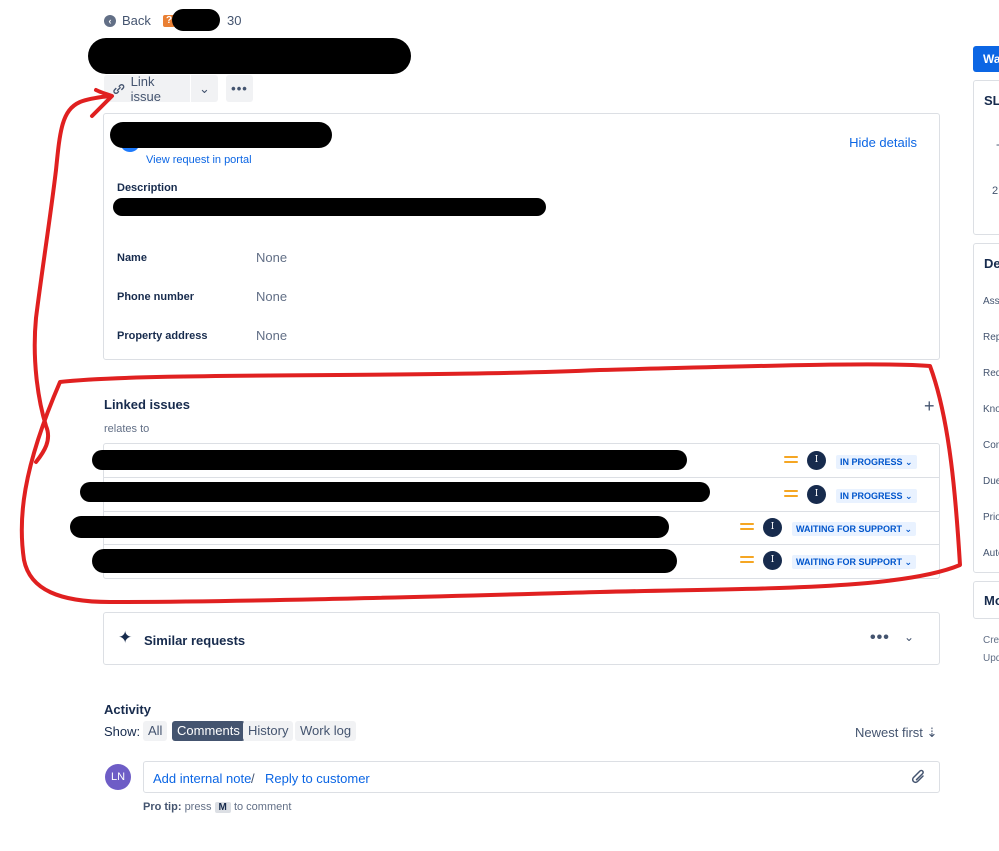 The height and width of the screenshot is (851, 999). What do you see at coordinates (271, 296) in the screenshot?
I see `field-value-phone: None` at bounding box center [271, 296].